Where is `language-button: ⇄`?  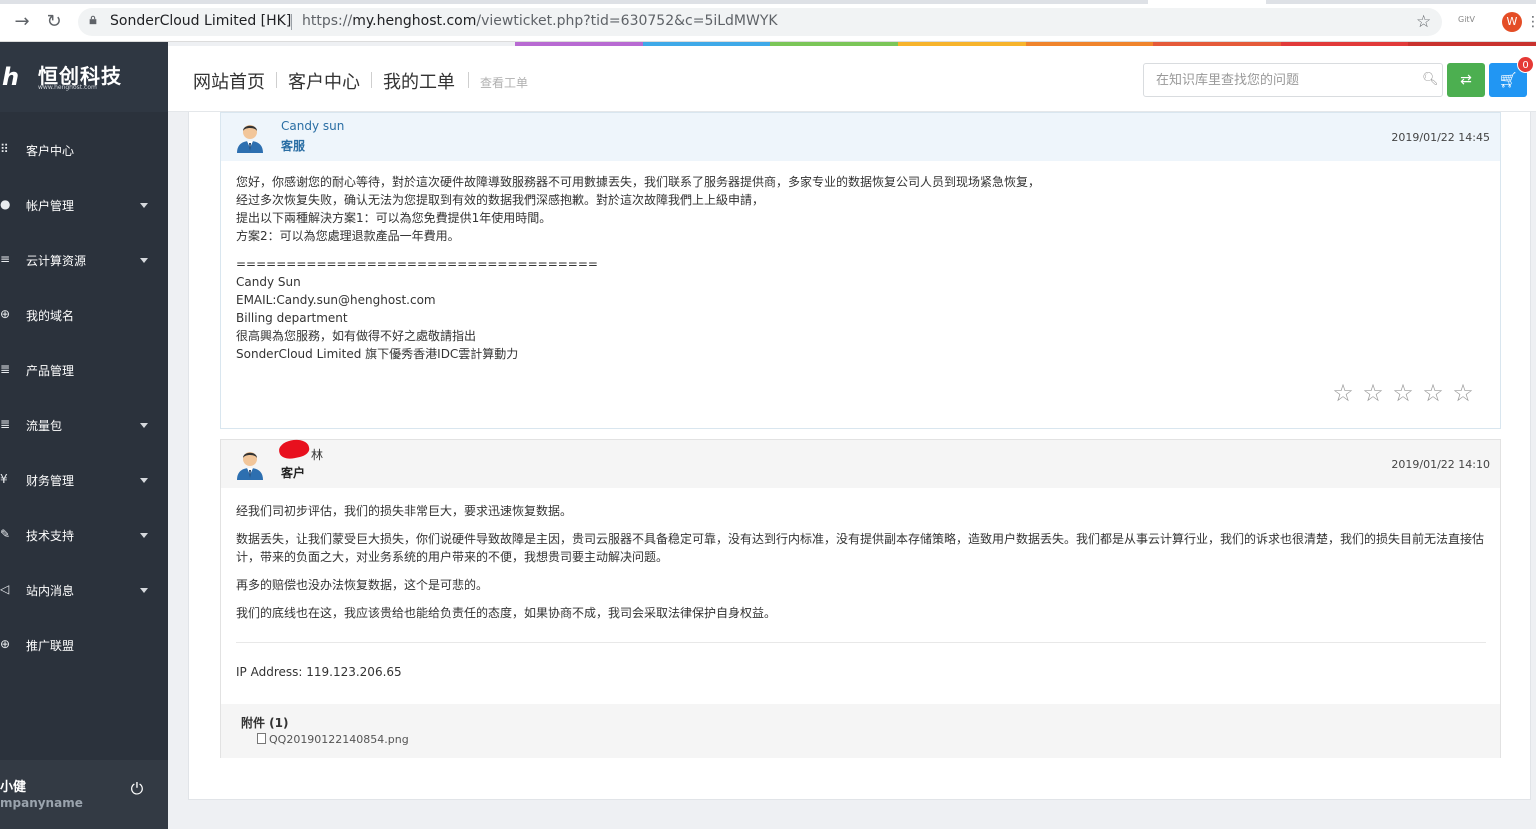
language-button: ⇄ is located at coordinates (1466, 80).